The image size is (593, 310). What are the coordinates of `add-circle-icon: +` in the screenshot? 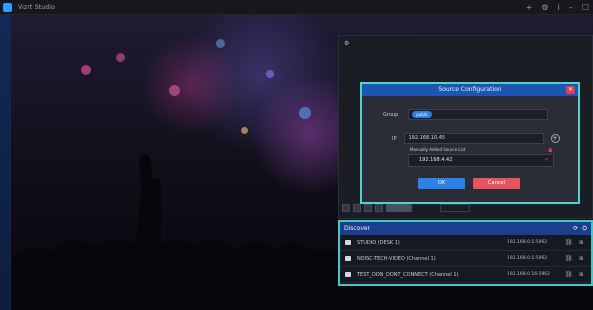 It's located at (555, 138).